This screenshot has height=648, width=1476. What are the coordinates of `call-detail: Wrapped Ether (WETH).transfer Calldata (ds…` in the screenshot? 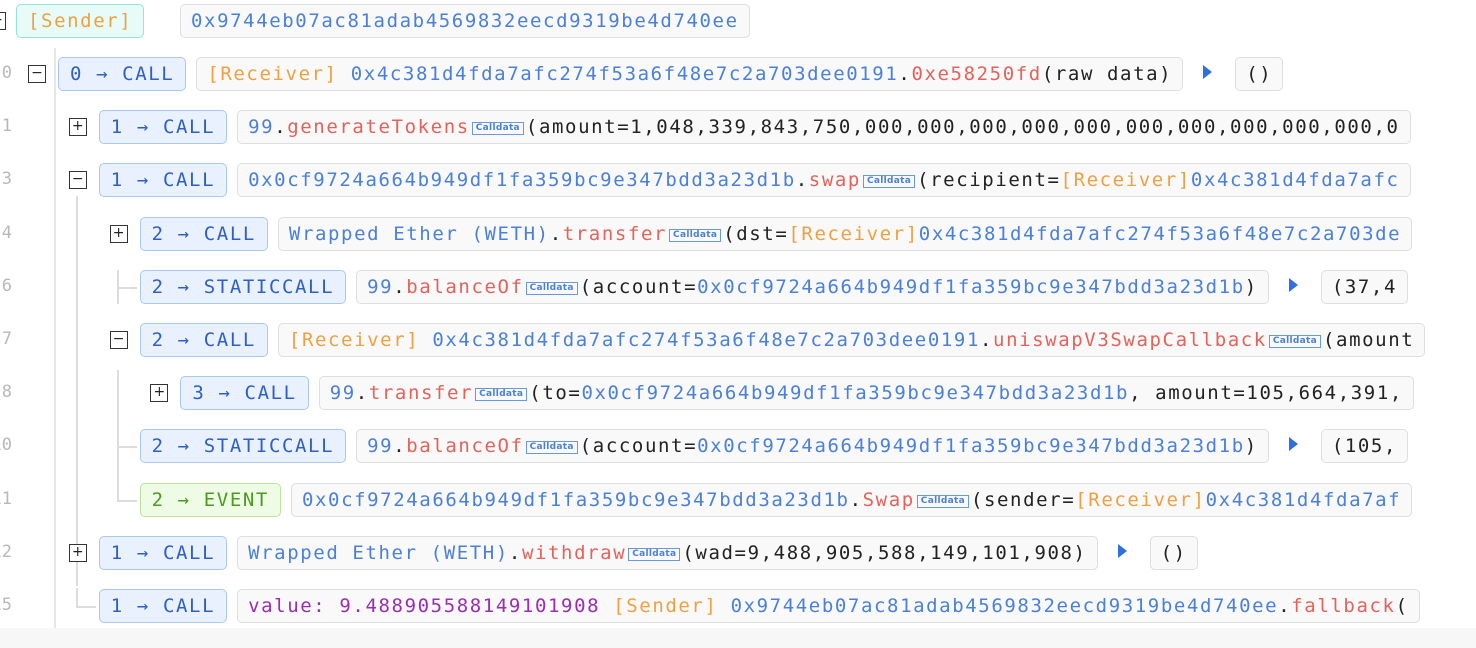 It's located at (845, 233).